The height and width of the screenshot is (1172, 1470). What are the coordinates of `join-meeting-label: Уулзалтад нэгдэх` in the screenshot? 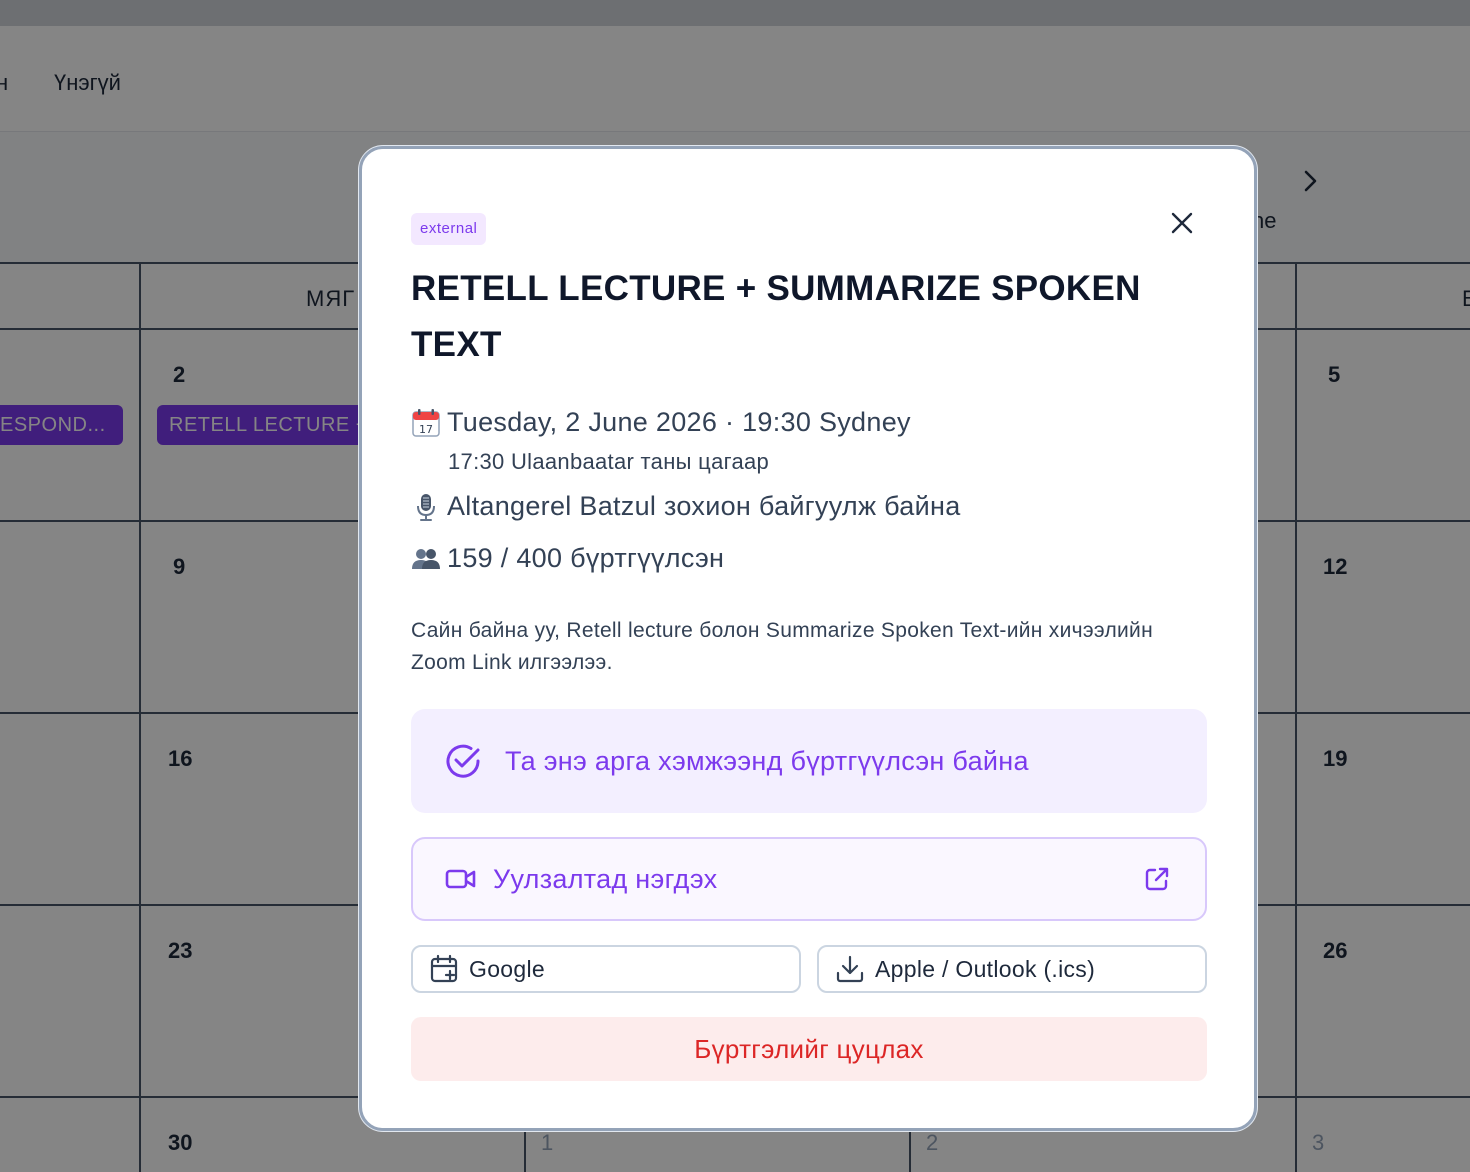 It's located at (605, 878).